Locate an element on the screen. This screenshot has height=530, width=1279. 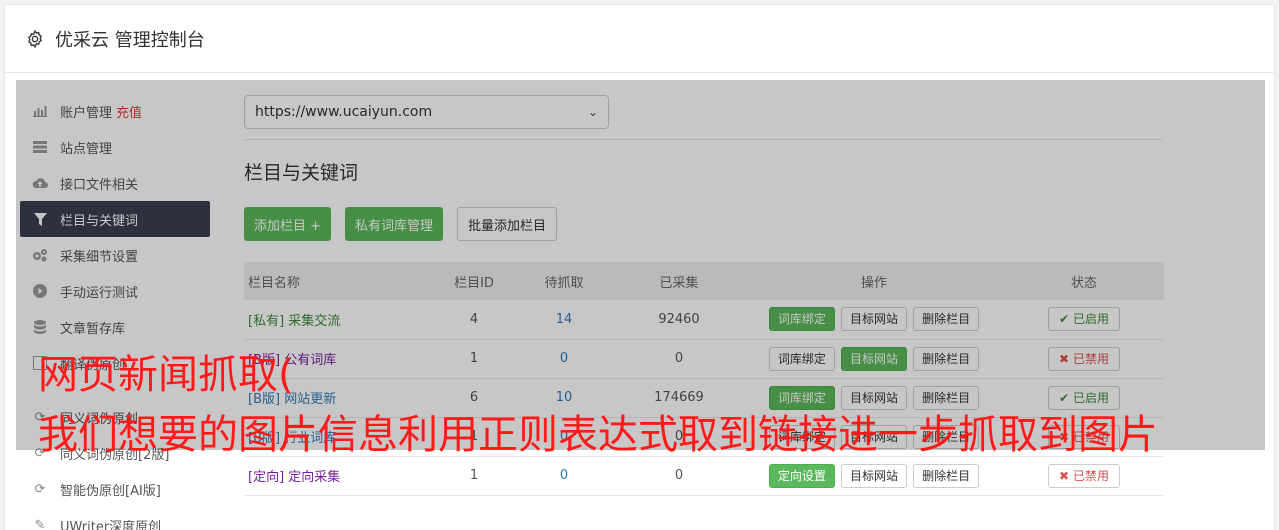
column-id: 4 is located at coordinates (474, 319).